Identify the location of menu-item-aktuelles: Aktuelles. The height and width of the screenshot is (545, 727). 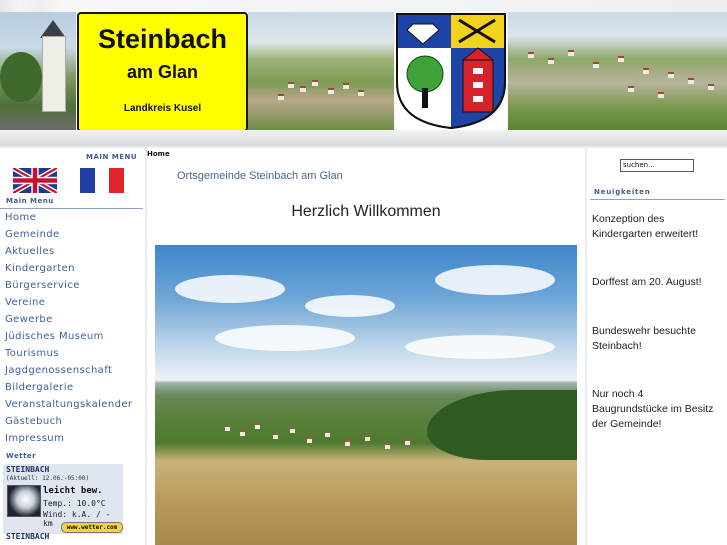
(72, 252).